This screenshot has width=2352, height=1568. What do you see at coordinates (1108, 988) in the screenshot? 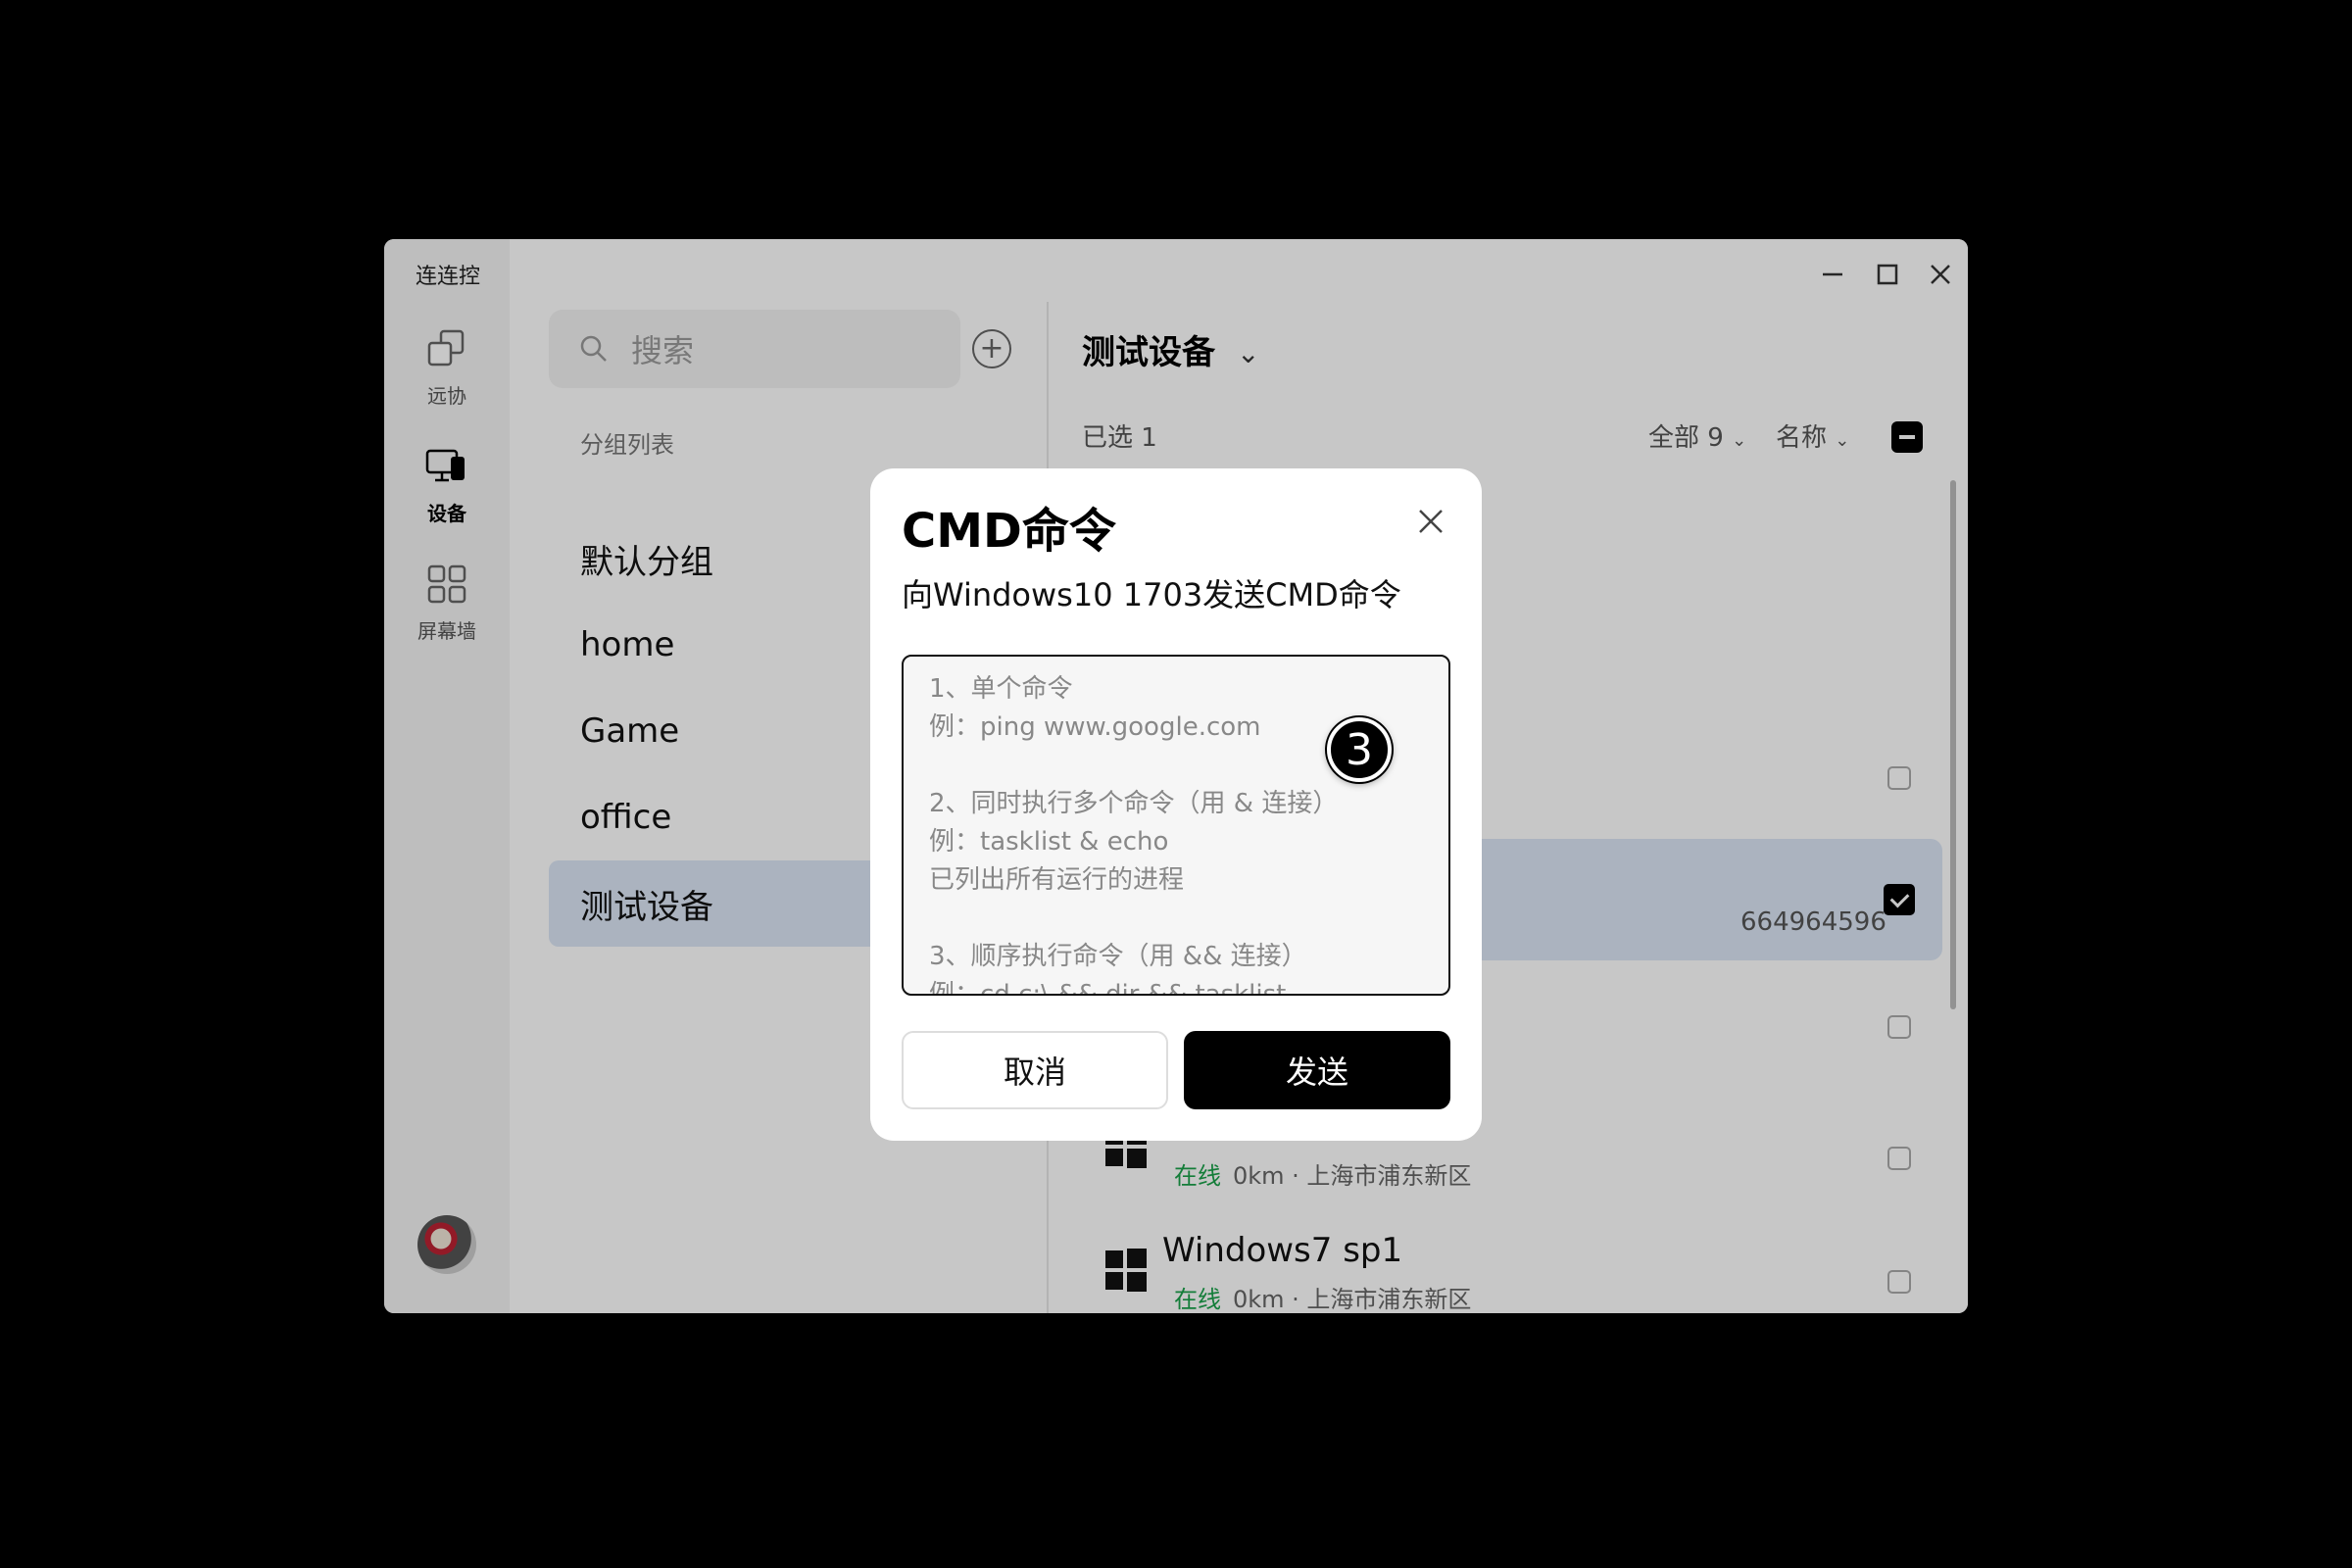
I see `hint-line: 例：cd c:\ && dir && tasklist` at bounding box center [1108, 988].